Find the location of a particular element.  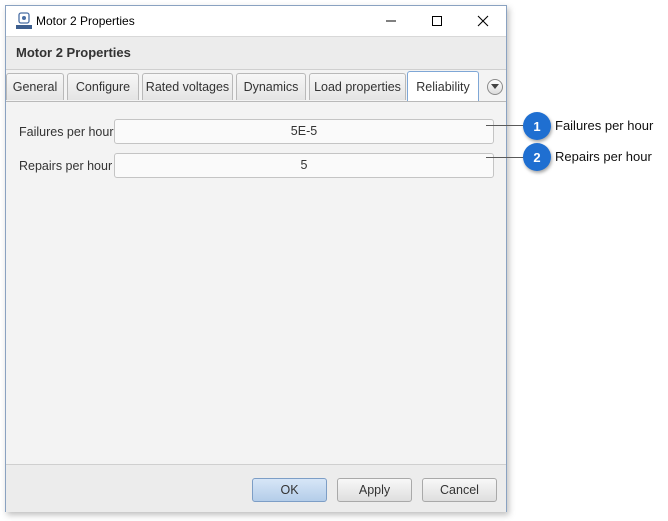

minimize-button is located at coordinates (391, 21).